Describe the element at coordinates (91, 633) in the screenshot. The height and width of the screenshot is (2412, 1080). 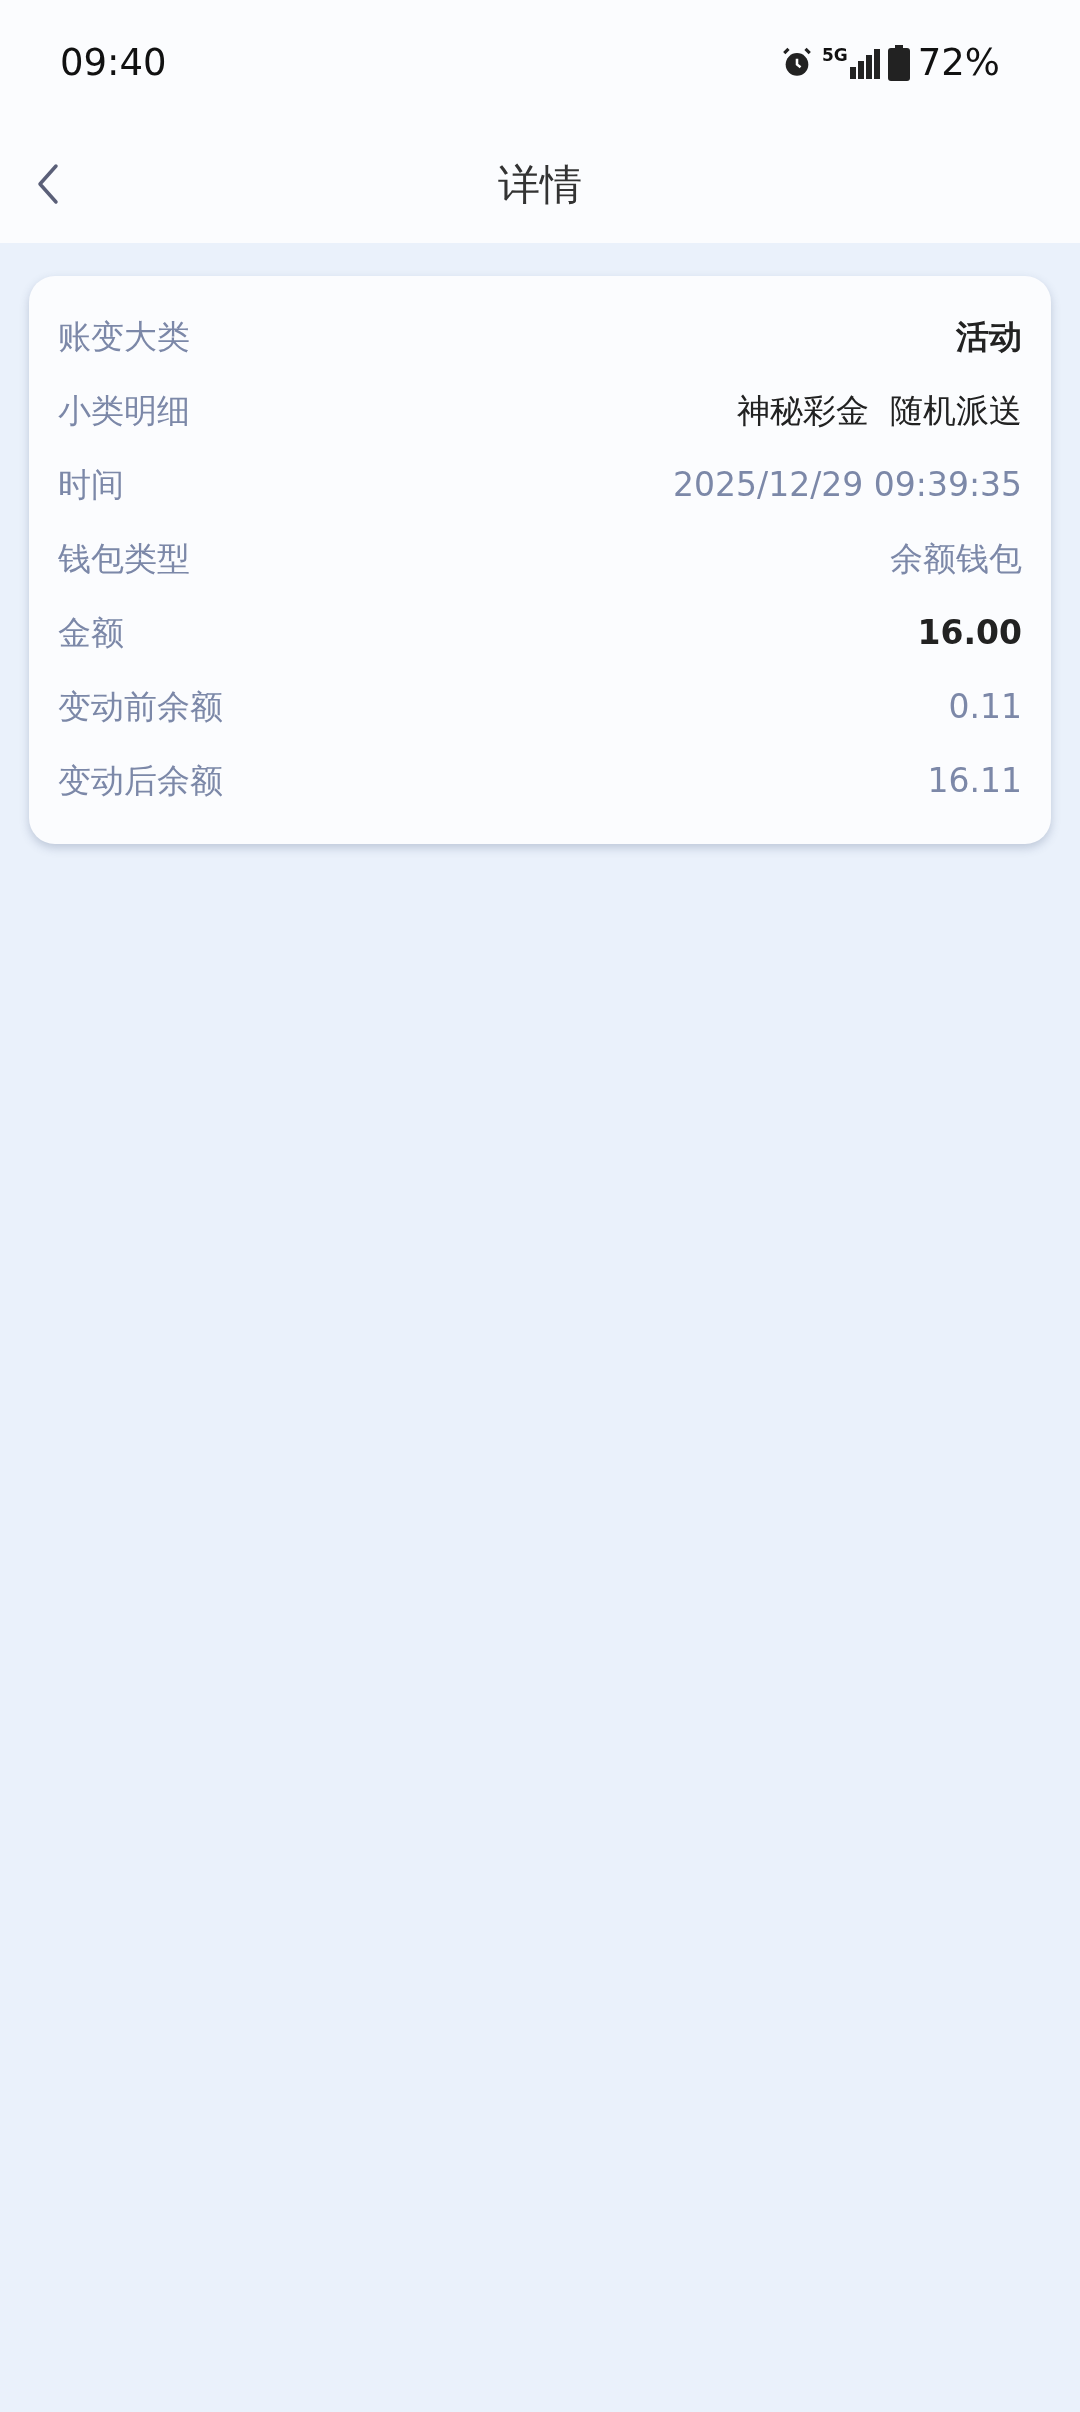
I see `field-label: 金额` at that location.